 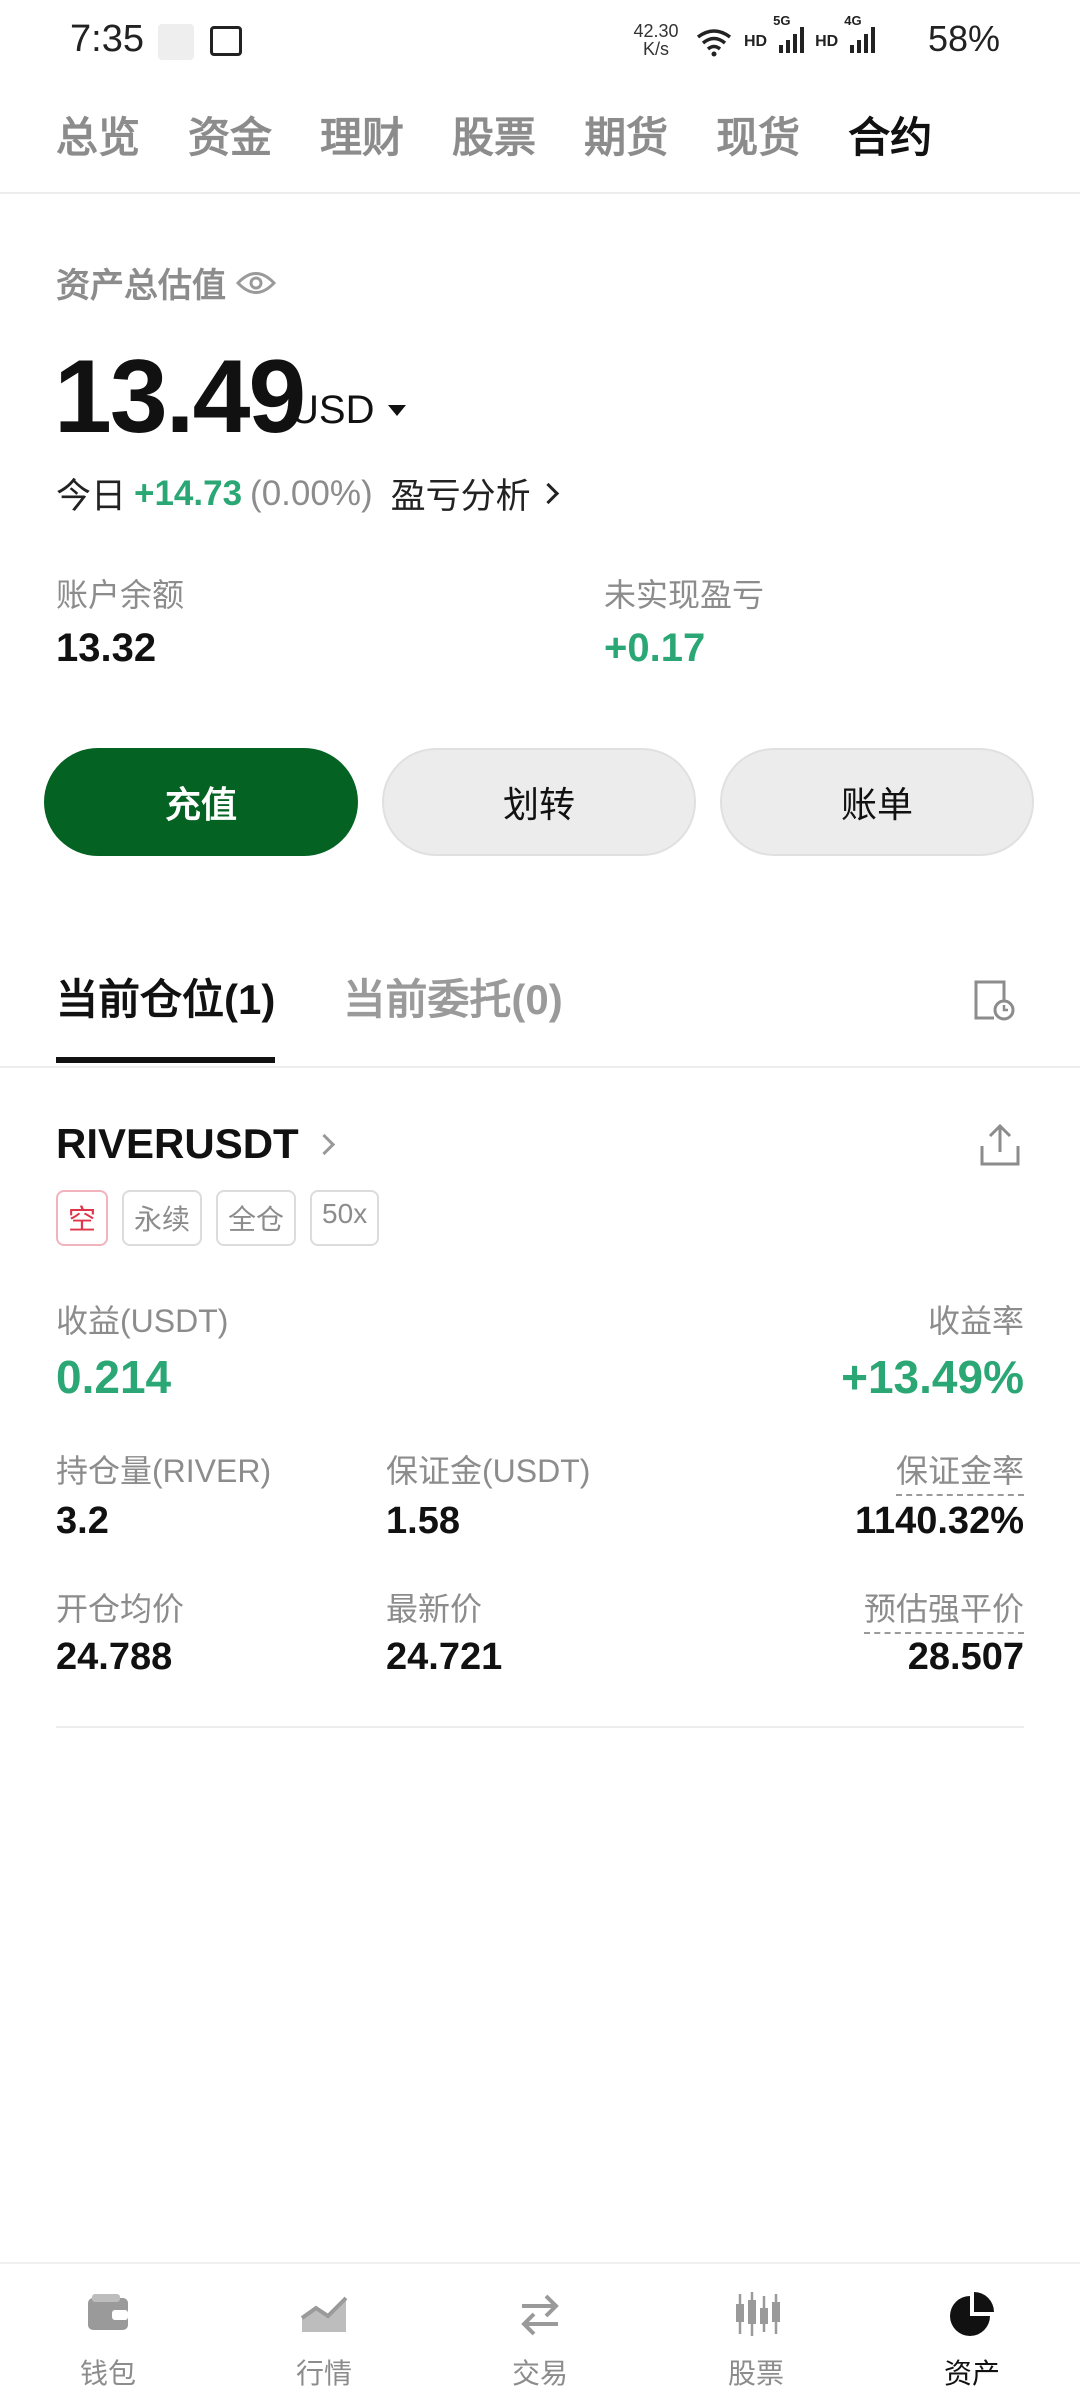 What do you see at coordinates (540, 42) in the screenshot?
I see `status-bar: 7:35 42.30 K/s HD 5G HD 4G 58%` at bounding box center [540, 42].